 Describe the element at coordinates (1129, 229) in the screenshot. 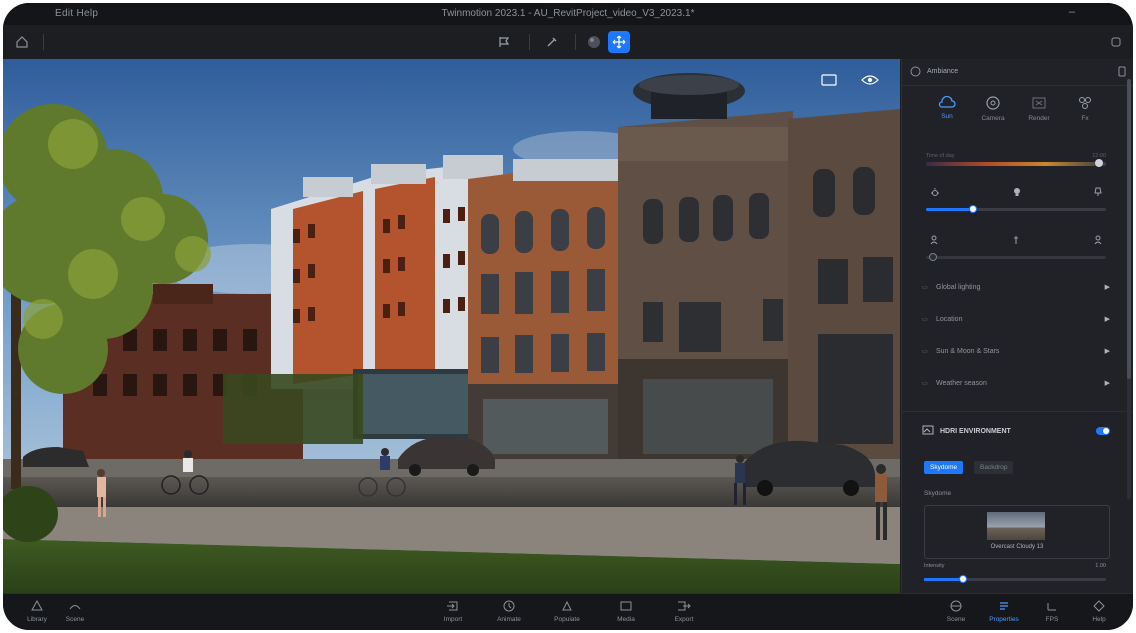

I see `scrollbar-thumb` at that location.